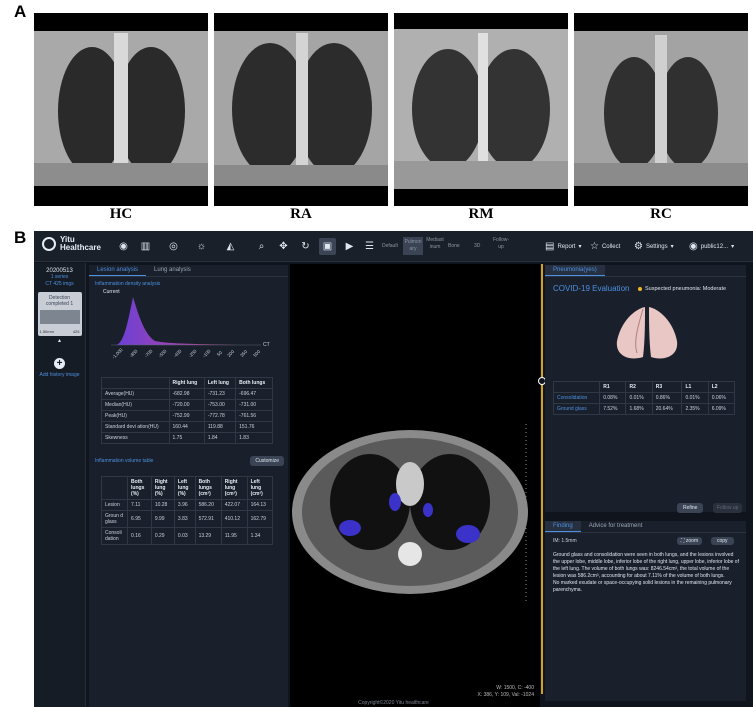  Describe the element at coordinates (686, 289) in the screenshot. I see `badge-text: Suspected pneumonia: Moderate` at that location.